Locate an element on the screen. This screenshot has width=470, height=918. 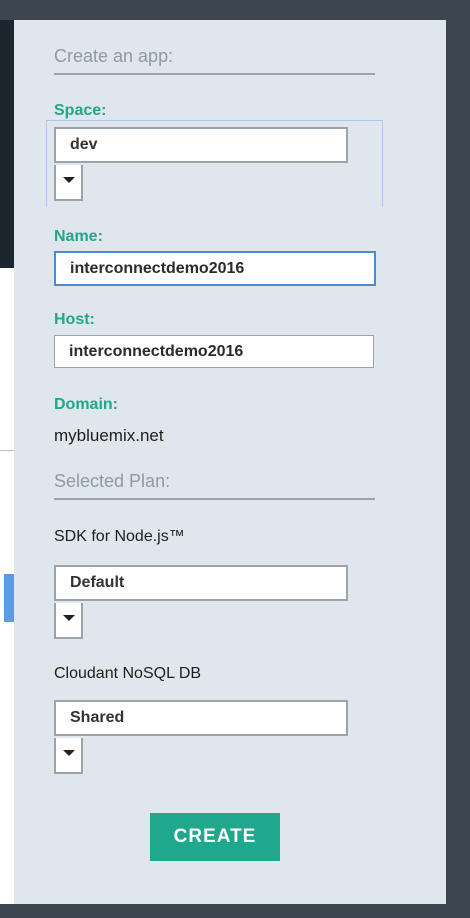
host-label: Host: is located at coordinates (74, 319).